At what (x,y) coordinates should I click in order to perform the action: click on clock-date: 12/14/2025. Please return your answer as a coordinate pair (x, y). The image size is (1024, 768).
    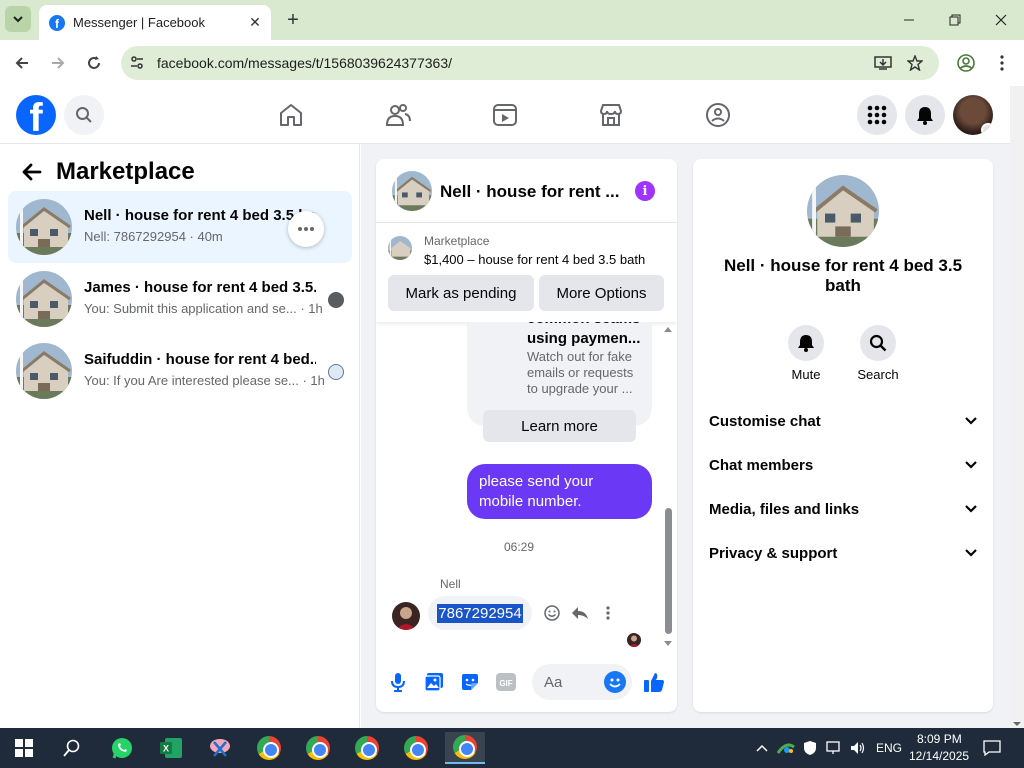
    Looking at the image, I should click on (939, 756).